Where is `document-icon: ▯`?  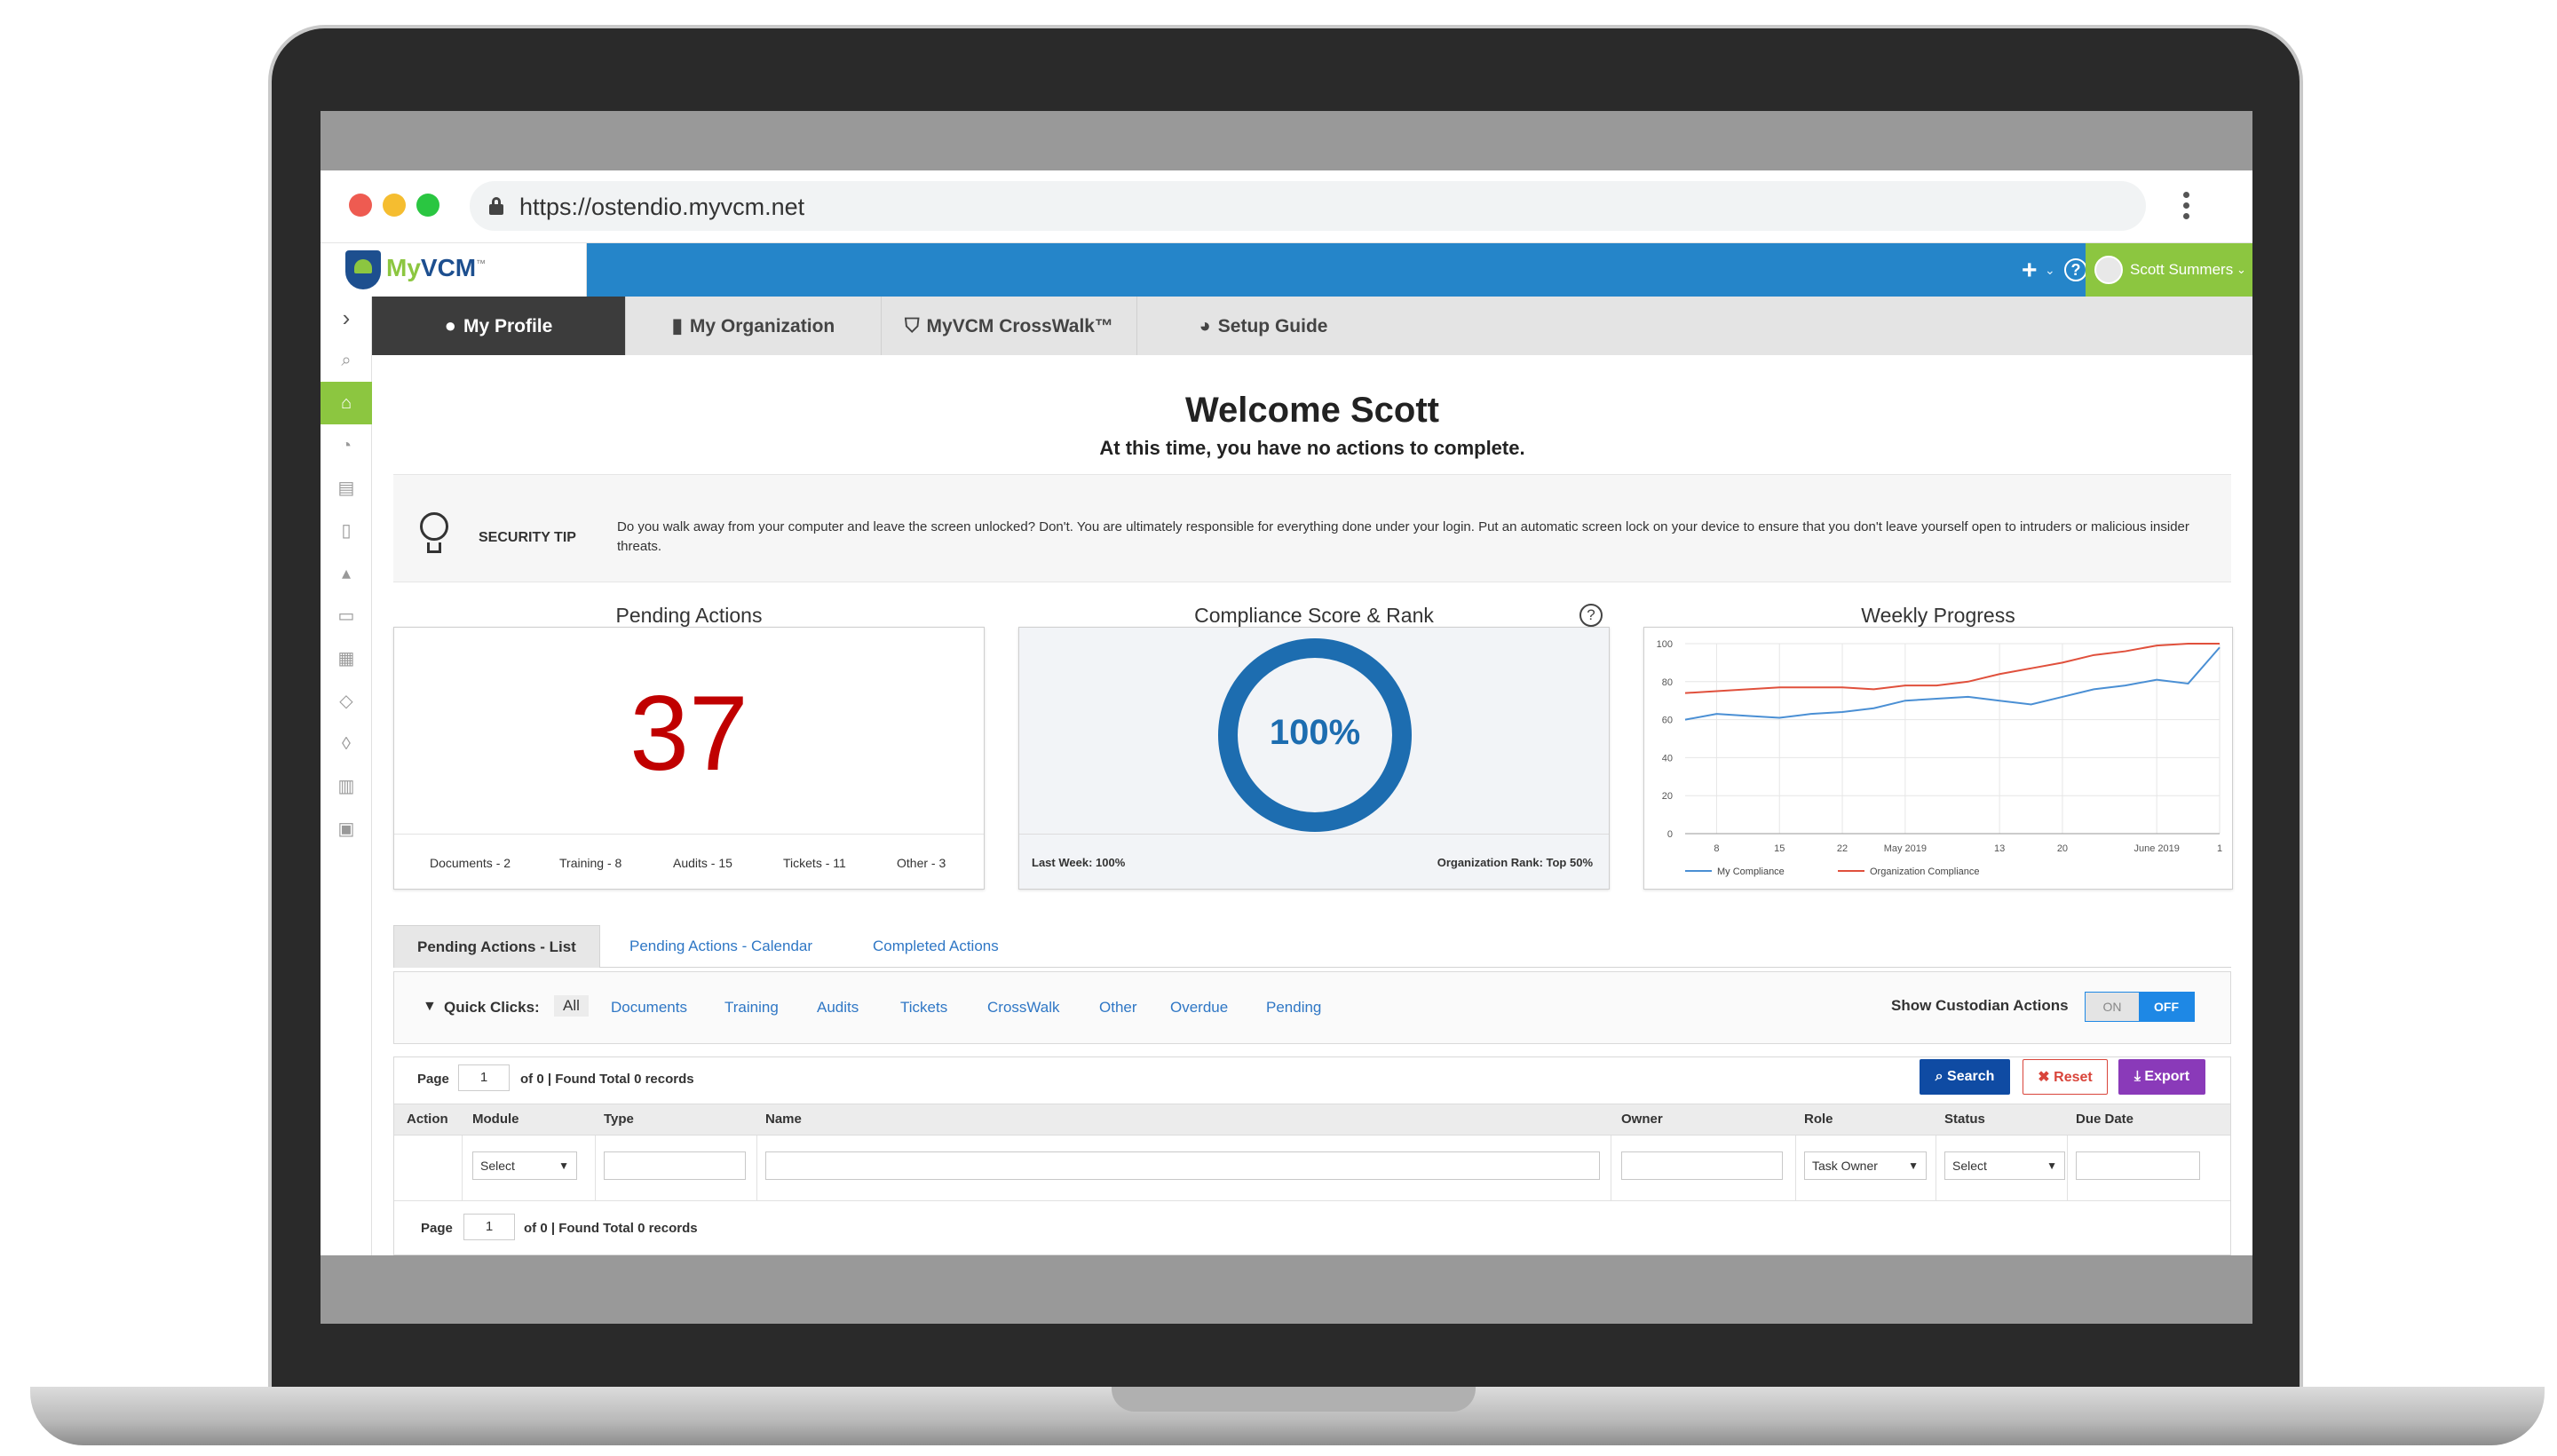
document-icon: ▯ is located at coordinates (346, 531).